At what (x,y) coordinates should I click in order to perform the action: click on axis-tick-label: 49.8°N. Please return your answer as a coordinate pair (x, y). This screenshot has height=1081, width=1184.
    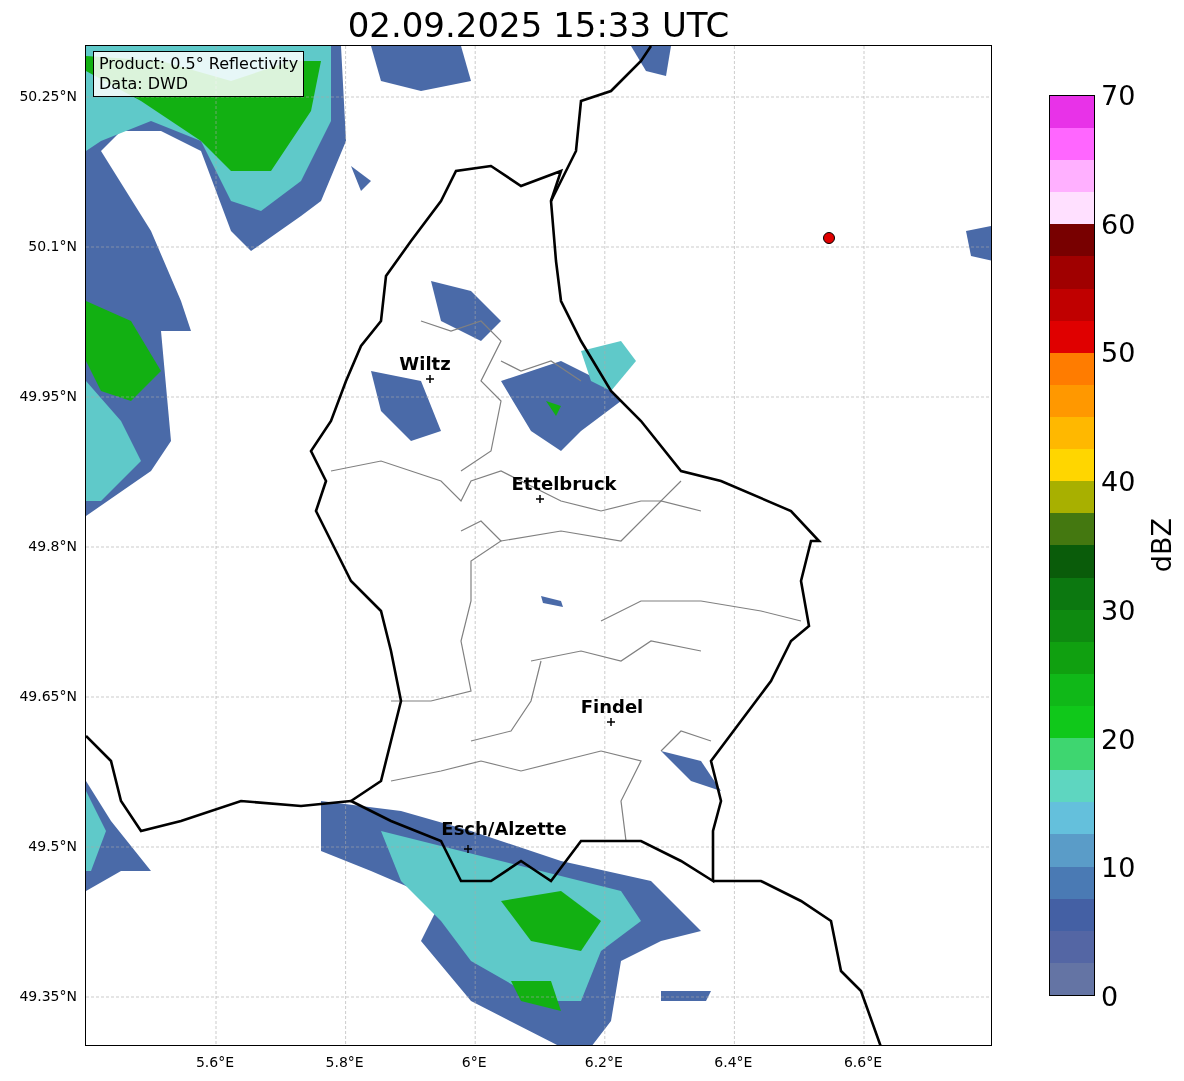
    Looking at the image, I should click on (52, 546).